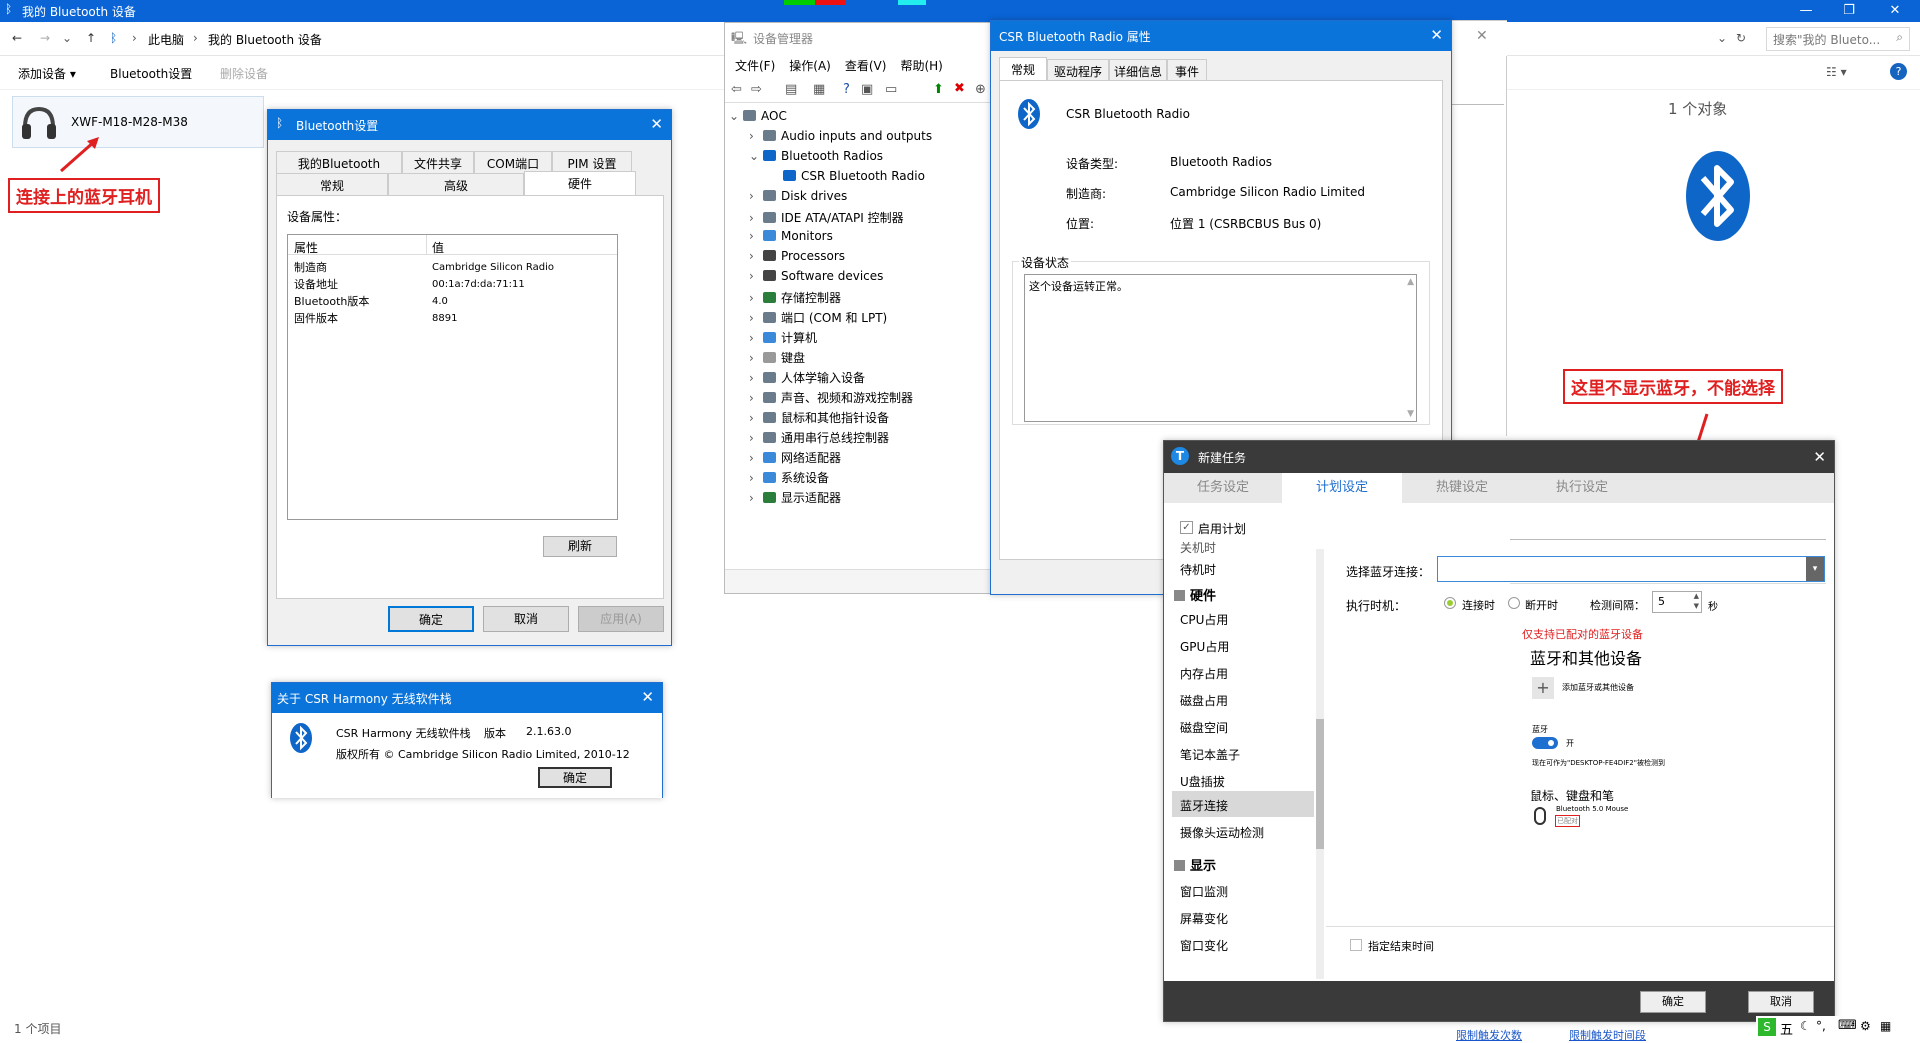  I want to click on nav-item: 窗口变化, so click(1204, 945).